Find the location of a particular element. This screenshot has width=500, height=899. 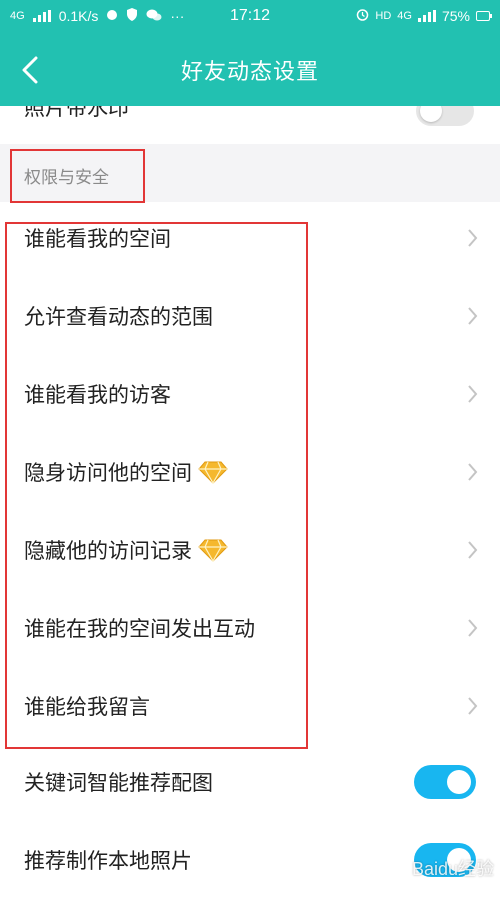

row-label: 照片带水印 is located at coordinates (76, 113).